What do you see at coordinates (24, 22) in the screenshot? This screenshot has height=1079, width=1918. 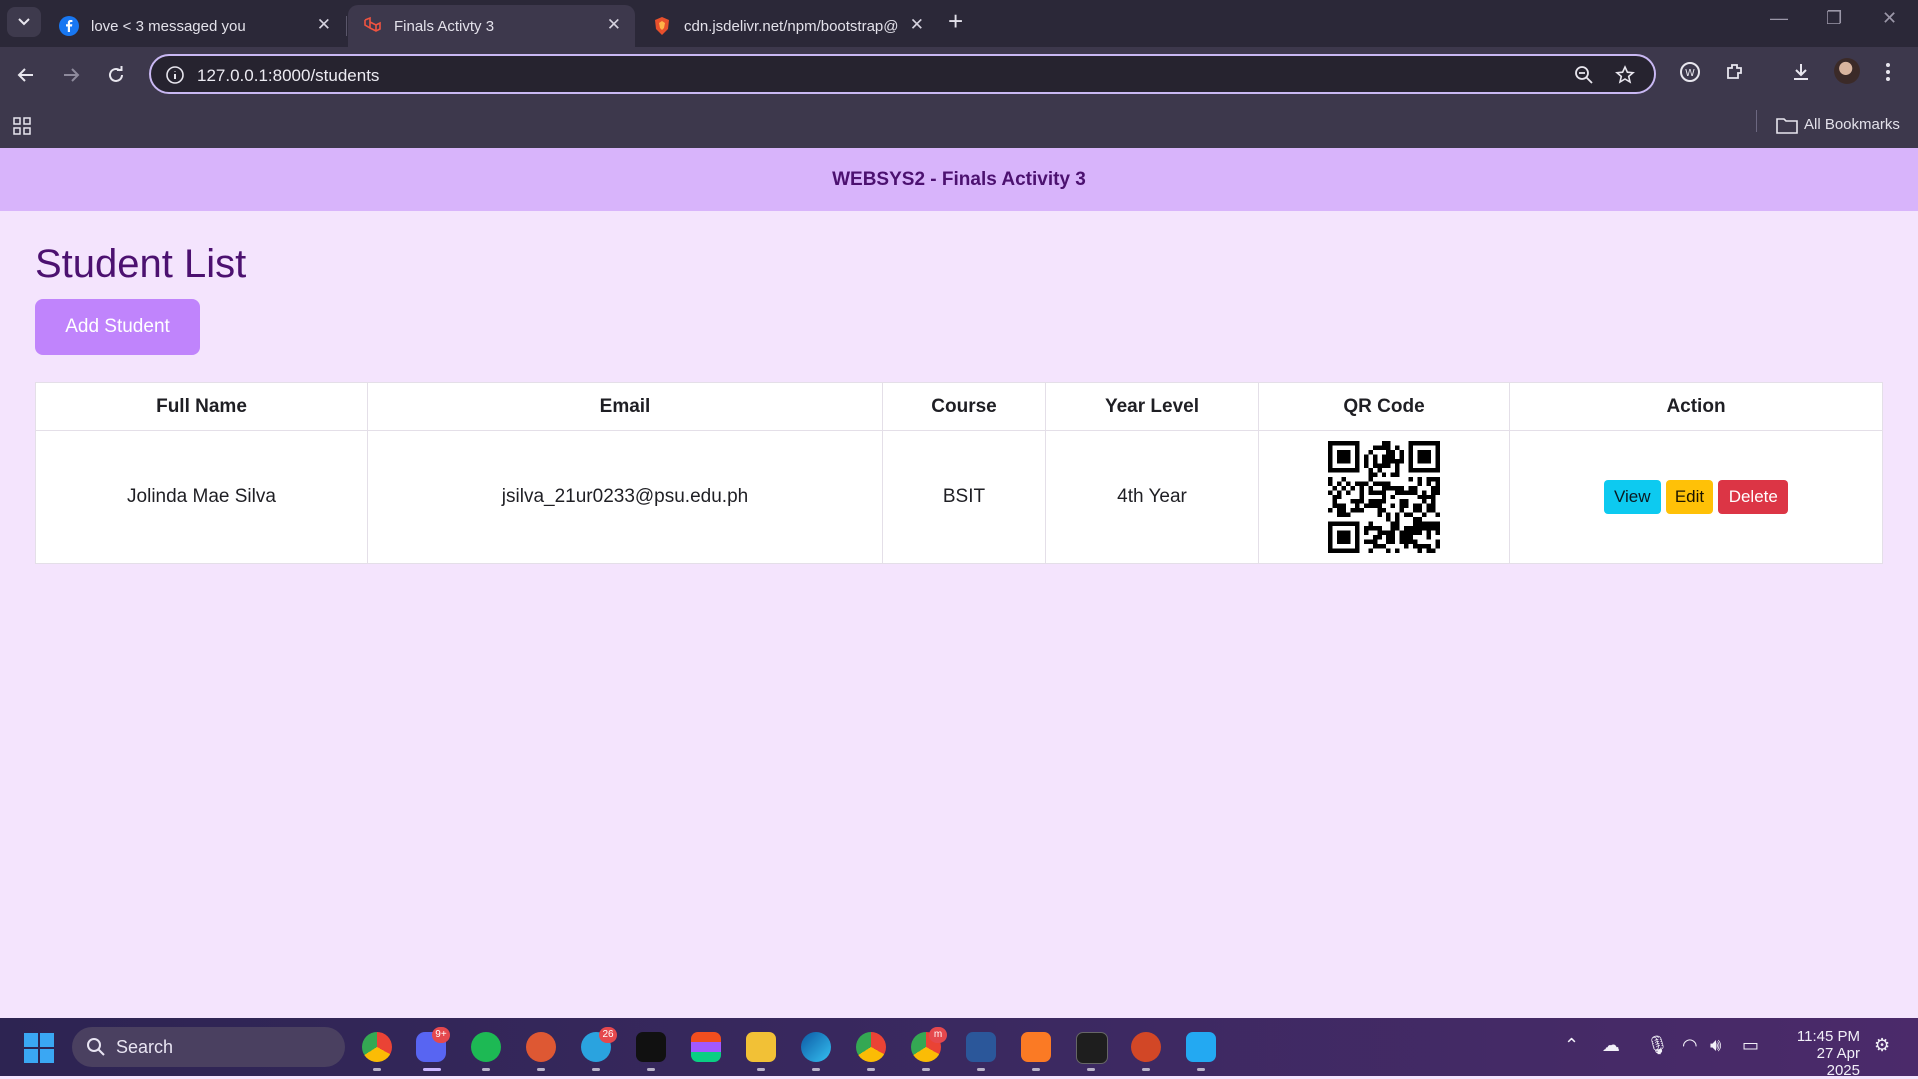 I see `tab-search-button` at bounding box center [24, 22].